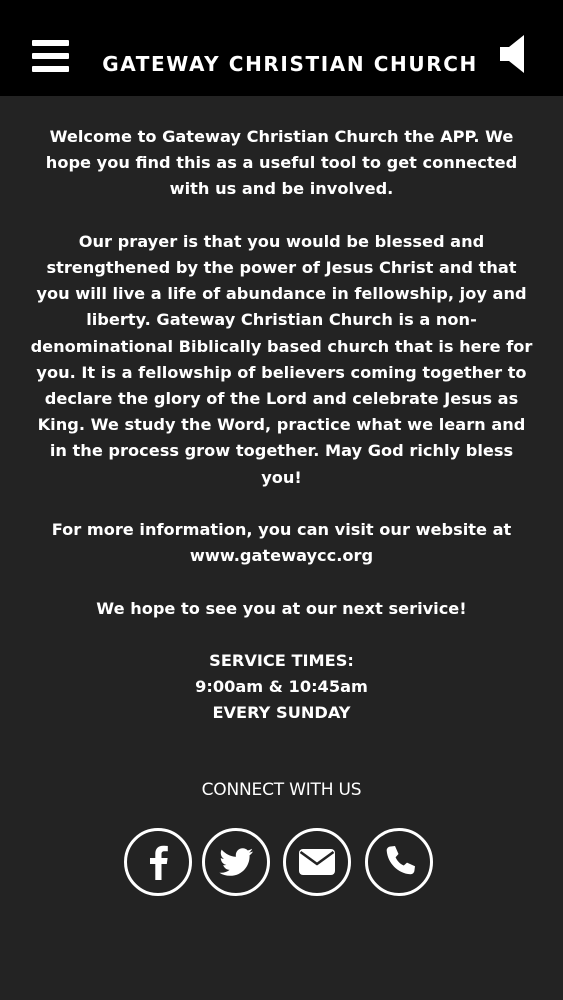 The image size is (563, 1000). Describe the element at coordinates (50, 56) in the screenshot. I see `hamburger-menu-icon` at that location.